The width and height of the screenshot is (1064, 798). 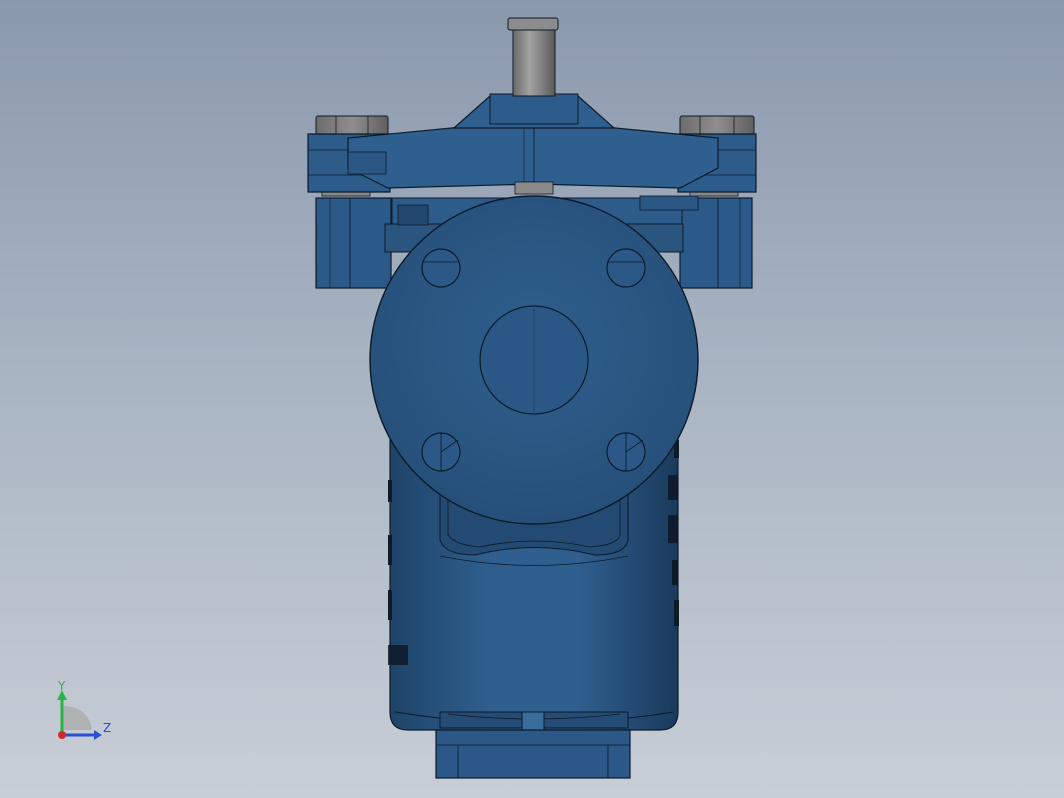 I want to click on drain-plug, so click(x=533, y=745).